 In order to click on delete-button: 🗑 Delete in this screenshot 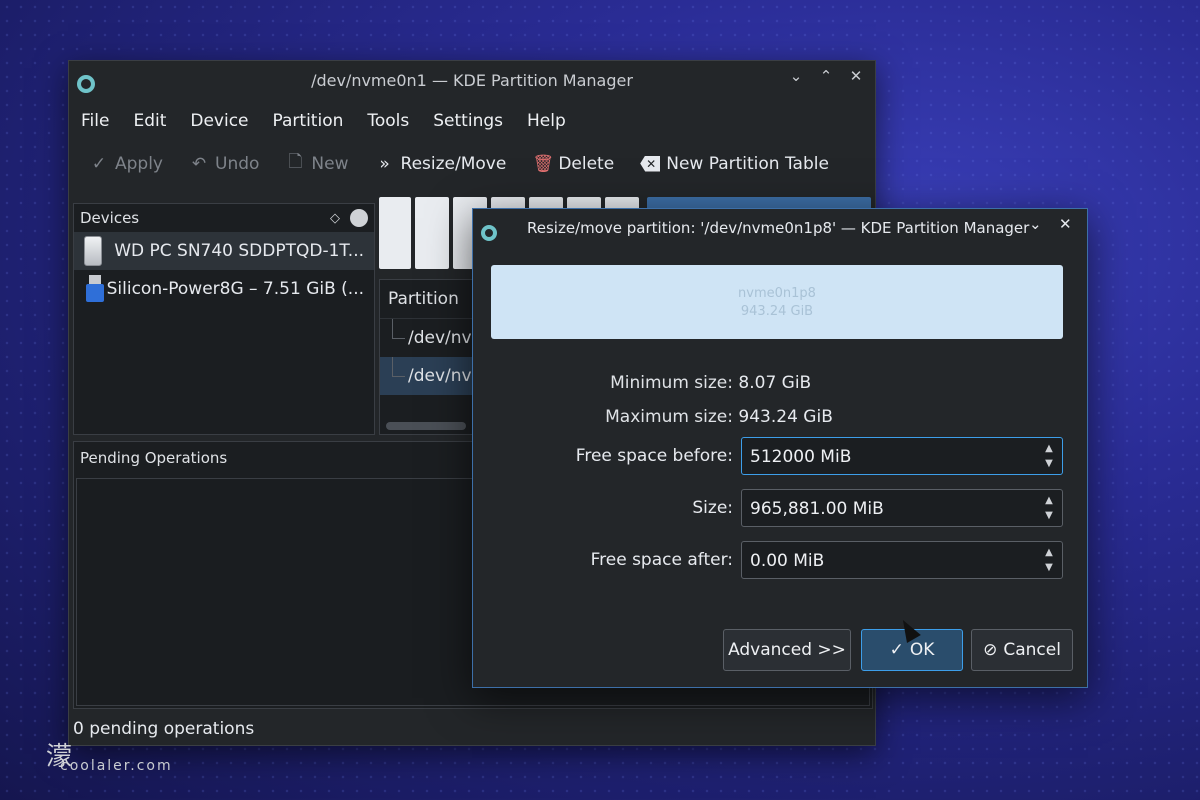, I will do `click(573, 164)`.